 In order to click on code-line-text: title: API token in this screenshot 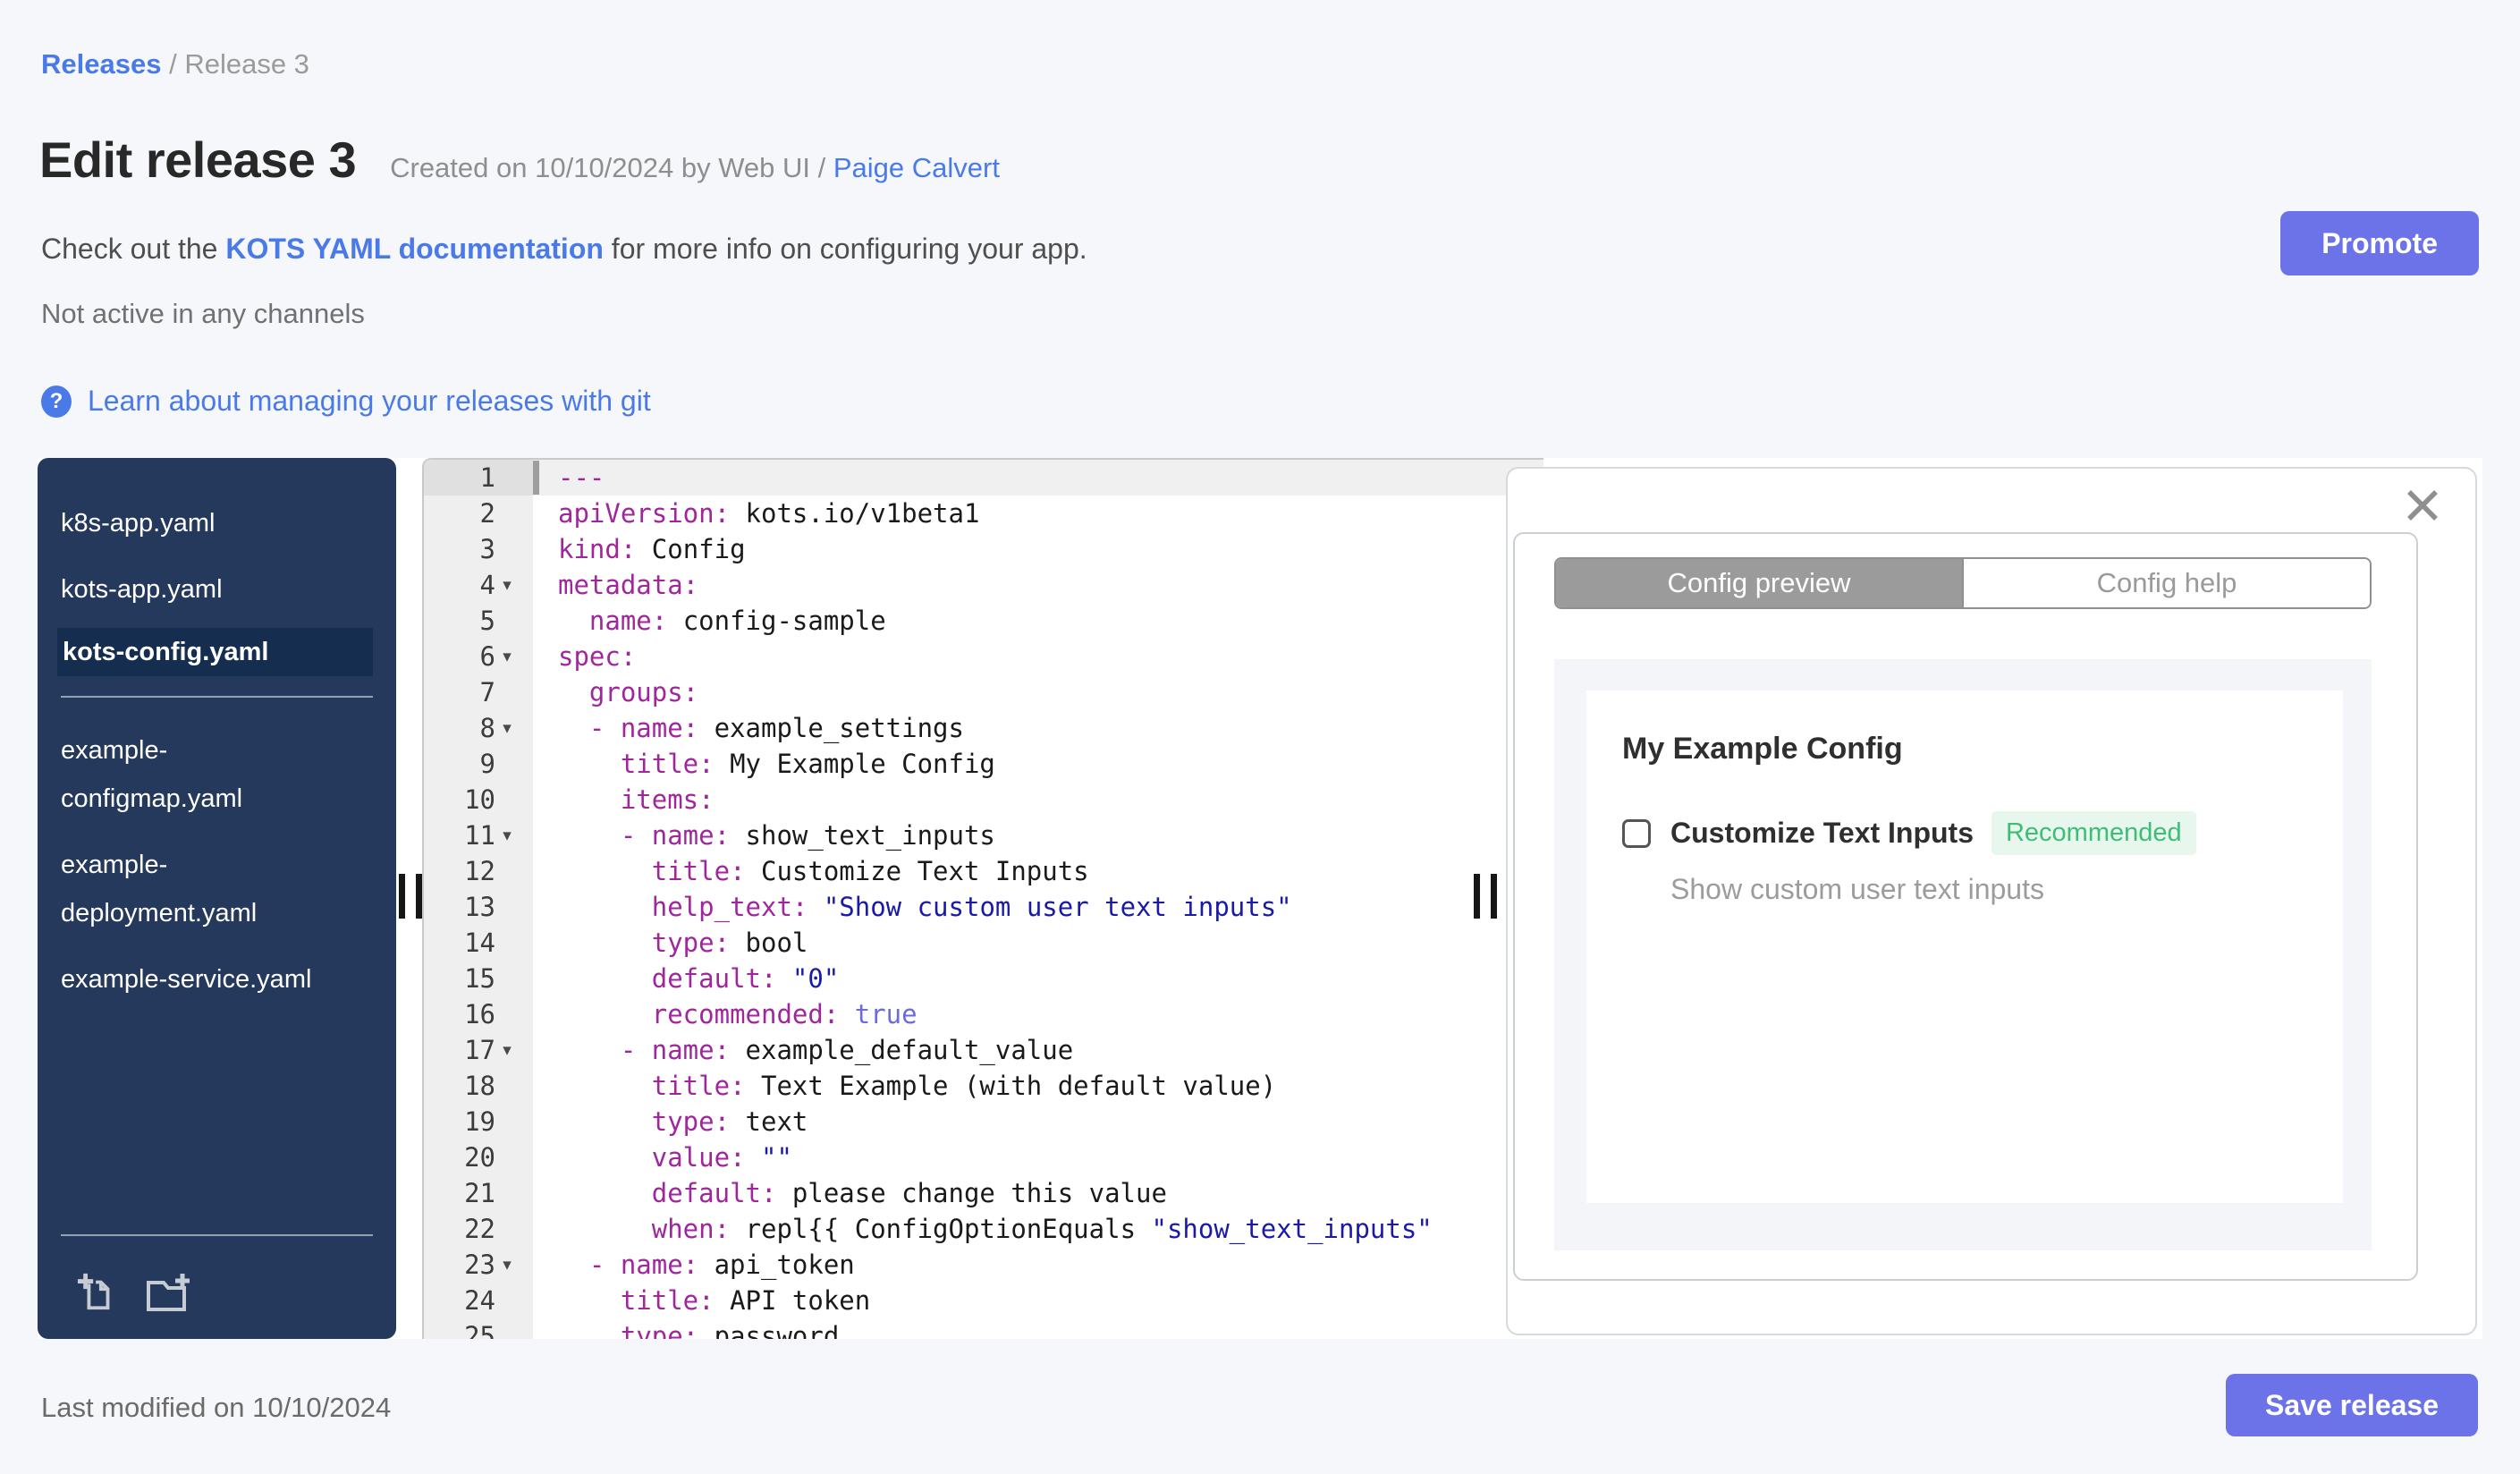, I will do `click(1038, 1300)`.